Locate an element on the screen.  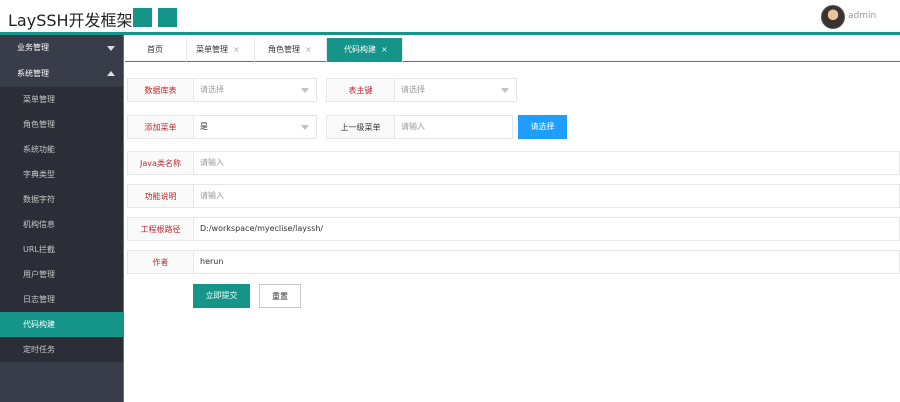
sidebar-item-logs: 日志管理 is located at coordinates (61, 299).